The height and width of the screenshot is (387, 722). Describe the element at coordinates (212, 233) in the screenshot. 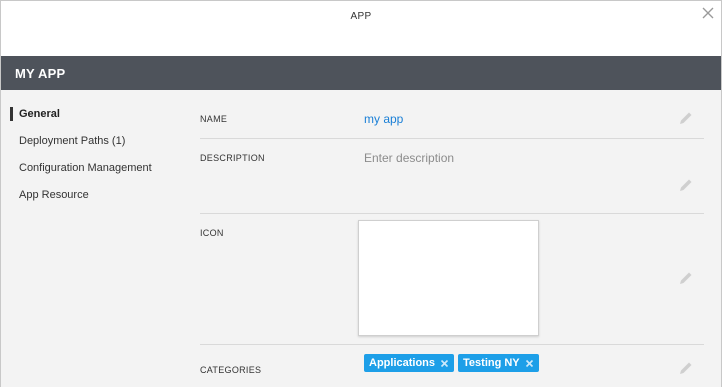

I see `icon-label: ICON` at that location.